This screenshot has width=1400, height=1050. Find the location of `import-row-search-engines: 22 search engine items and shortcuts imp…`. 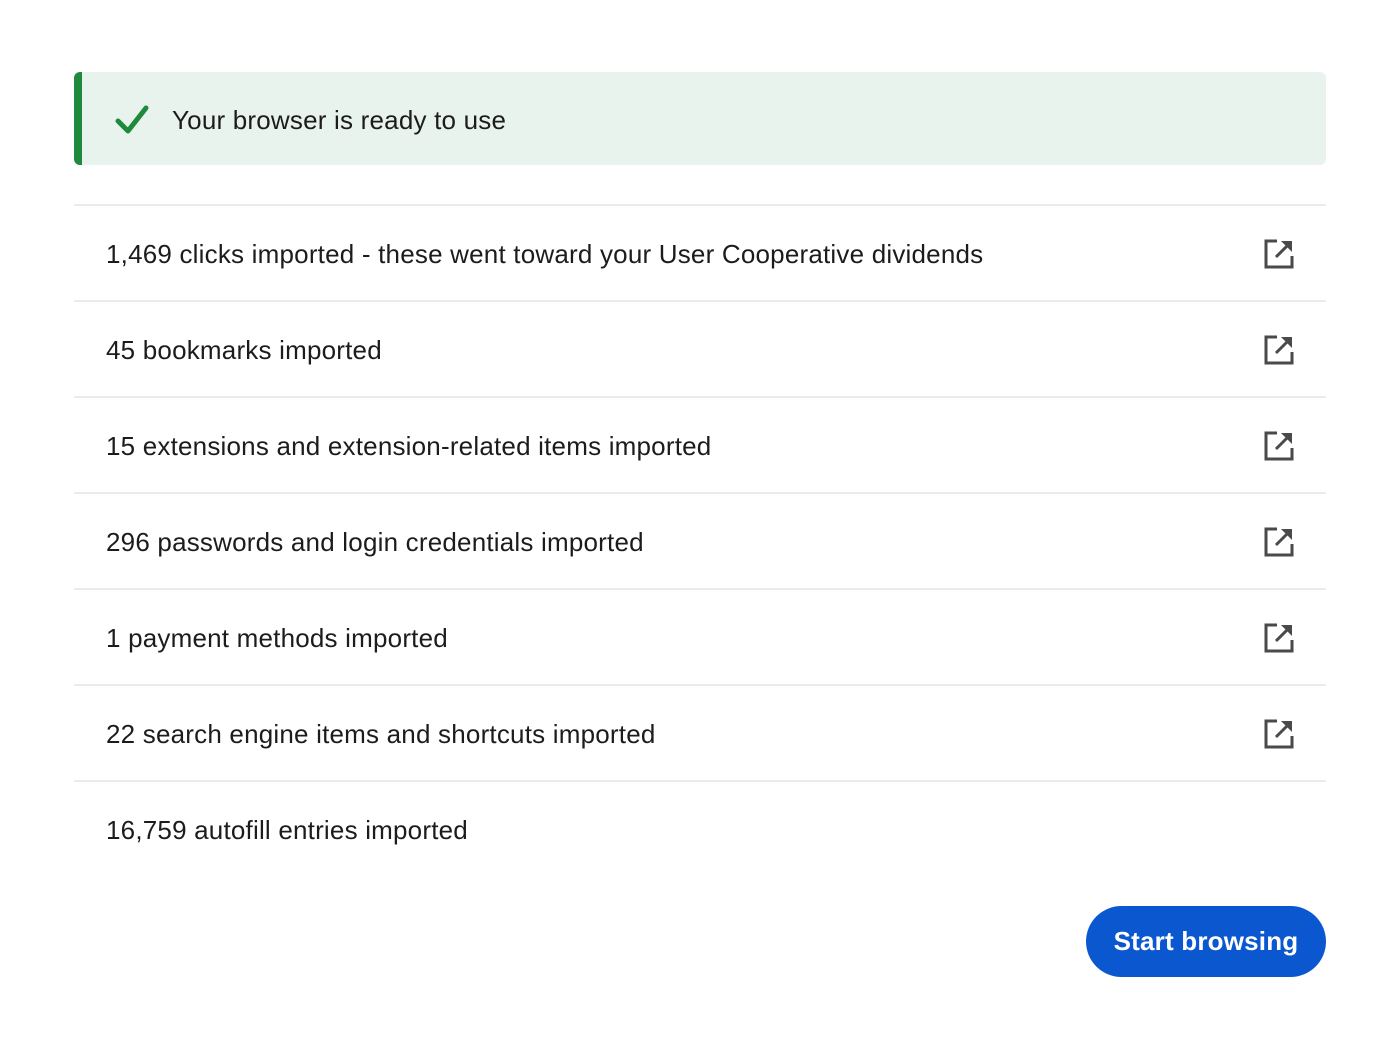

import-row-search-engines: 22 search engine items and shortcuts imp… is located at coordinates (700, 732).